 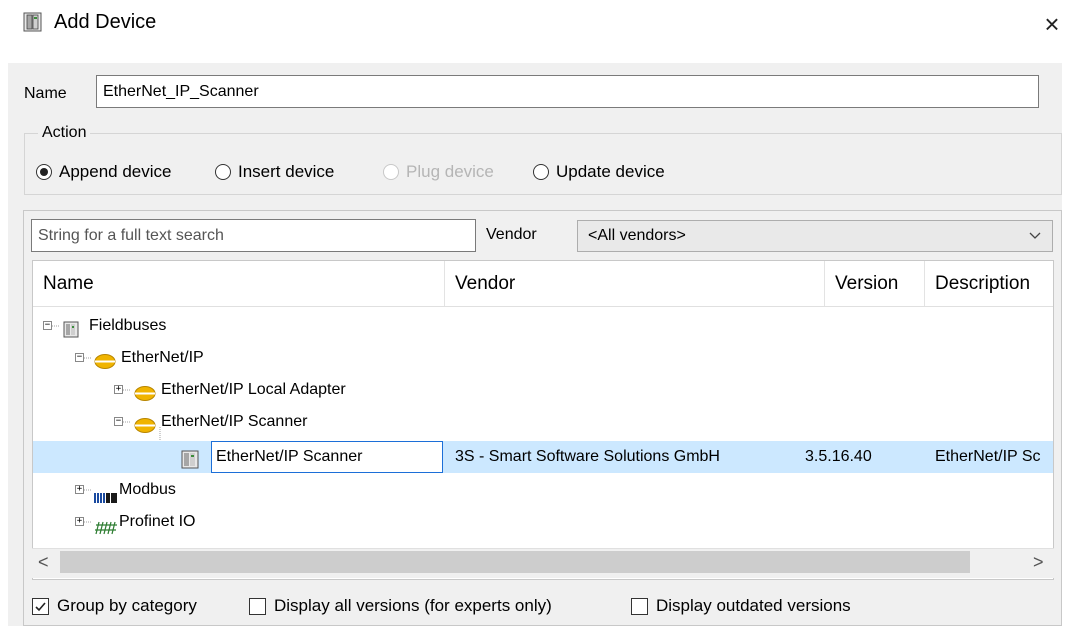 I want to click on display-outdated-versions-checkbox: Display outdated versions, so click(x=741, y=606).